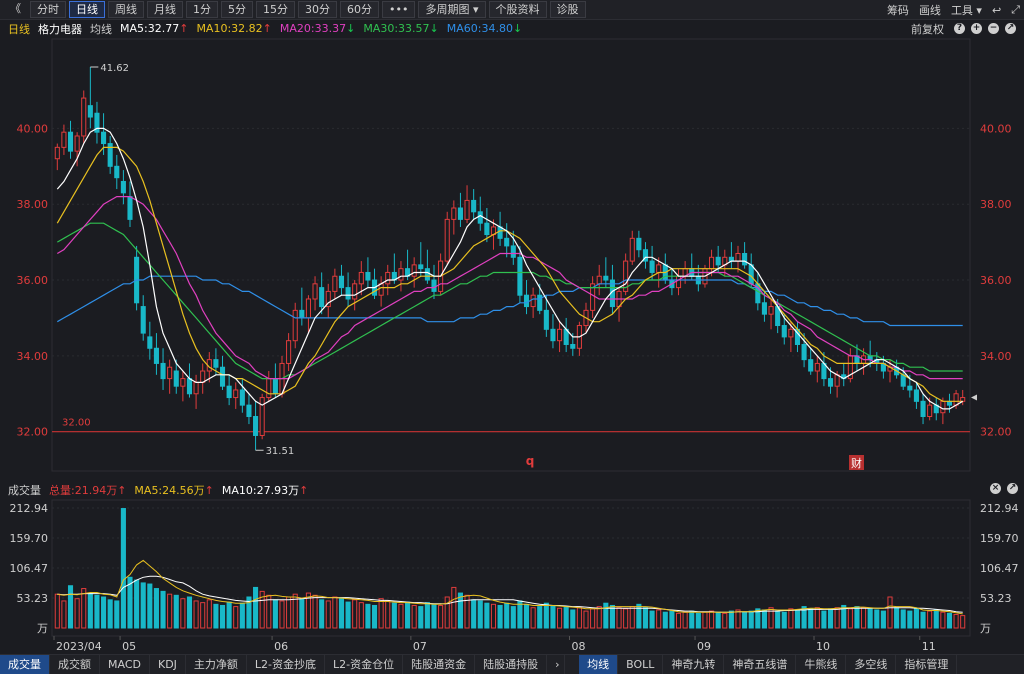 This screenshot has width=1024, height=674. Describe the element at coordinates (275, 9) in the screenshot. I see `period-button-6: 15分` at that location.